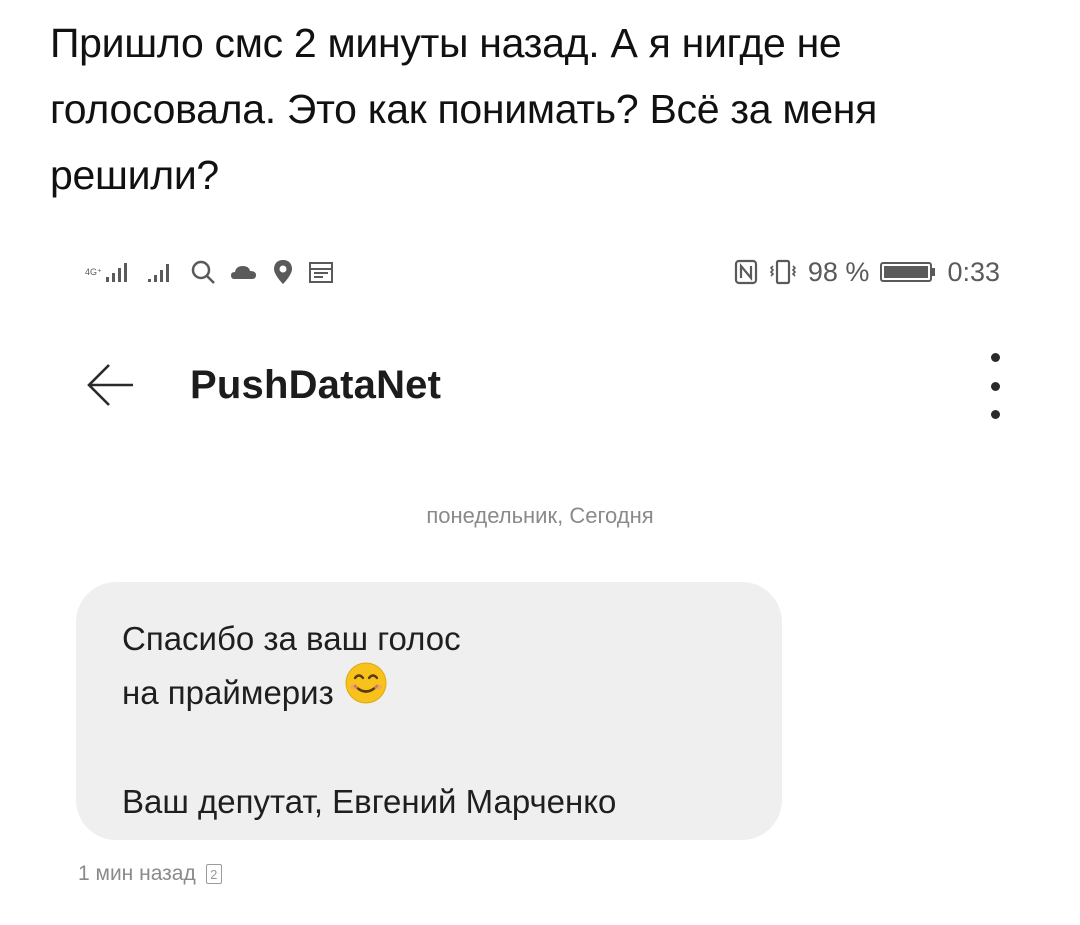  What do you see at coordinates (540, 515) in the screenshot?
I see `date-separator: понедельник, Сегодня` at bounding box center [540, 515].